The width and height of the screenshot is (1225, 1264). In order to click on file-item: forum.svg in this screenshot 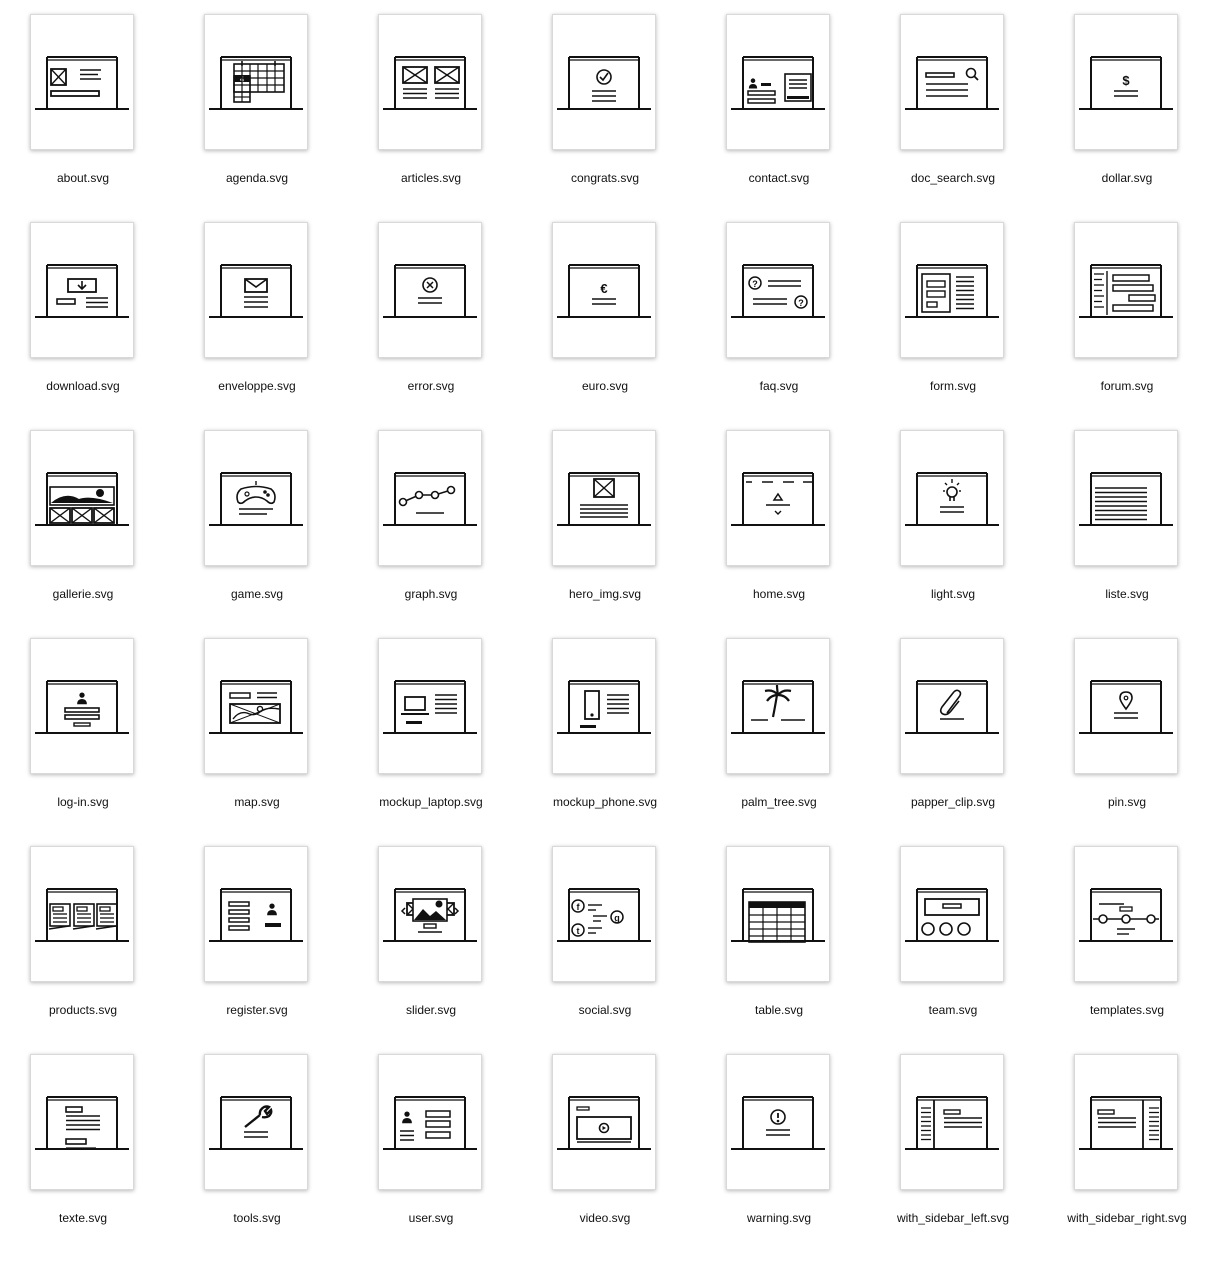, I will do `click(1127, 322)`.